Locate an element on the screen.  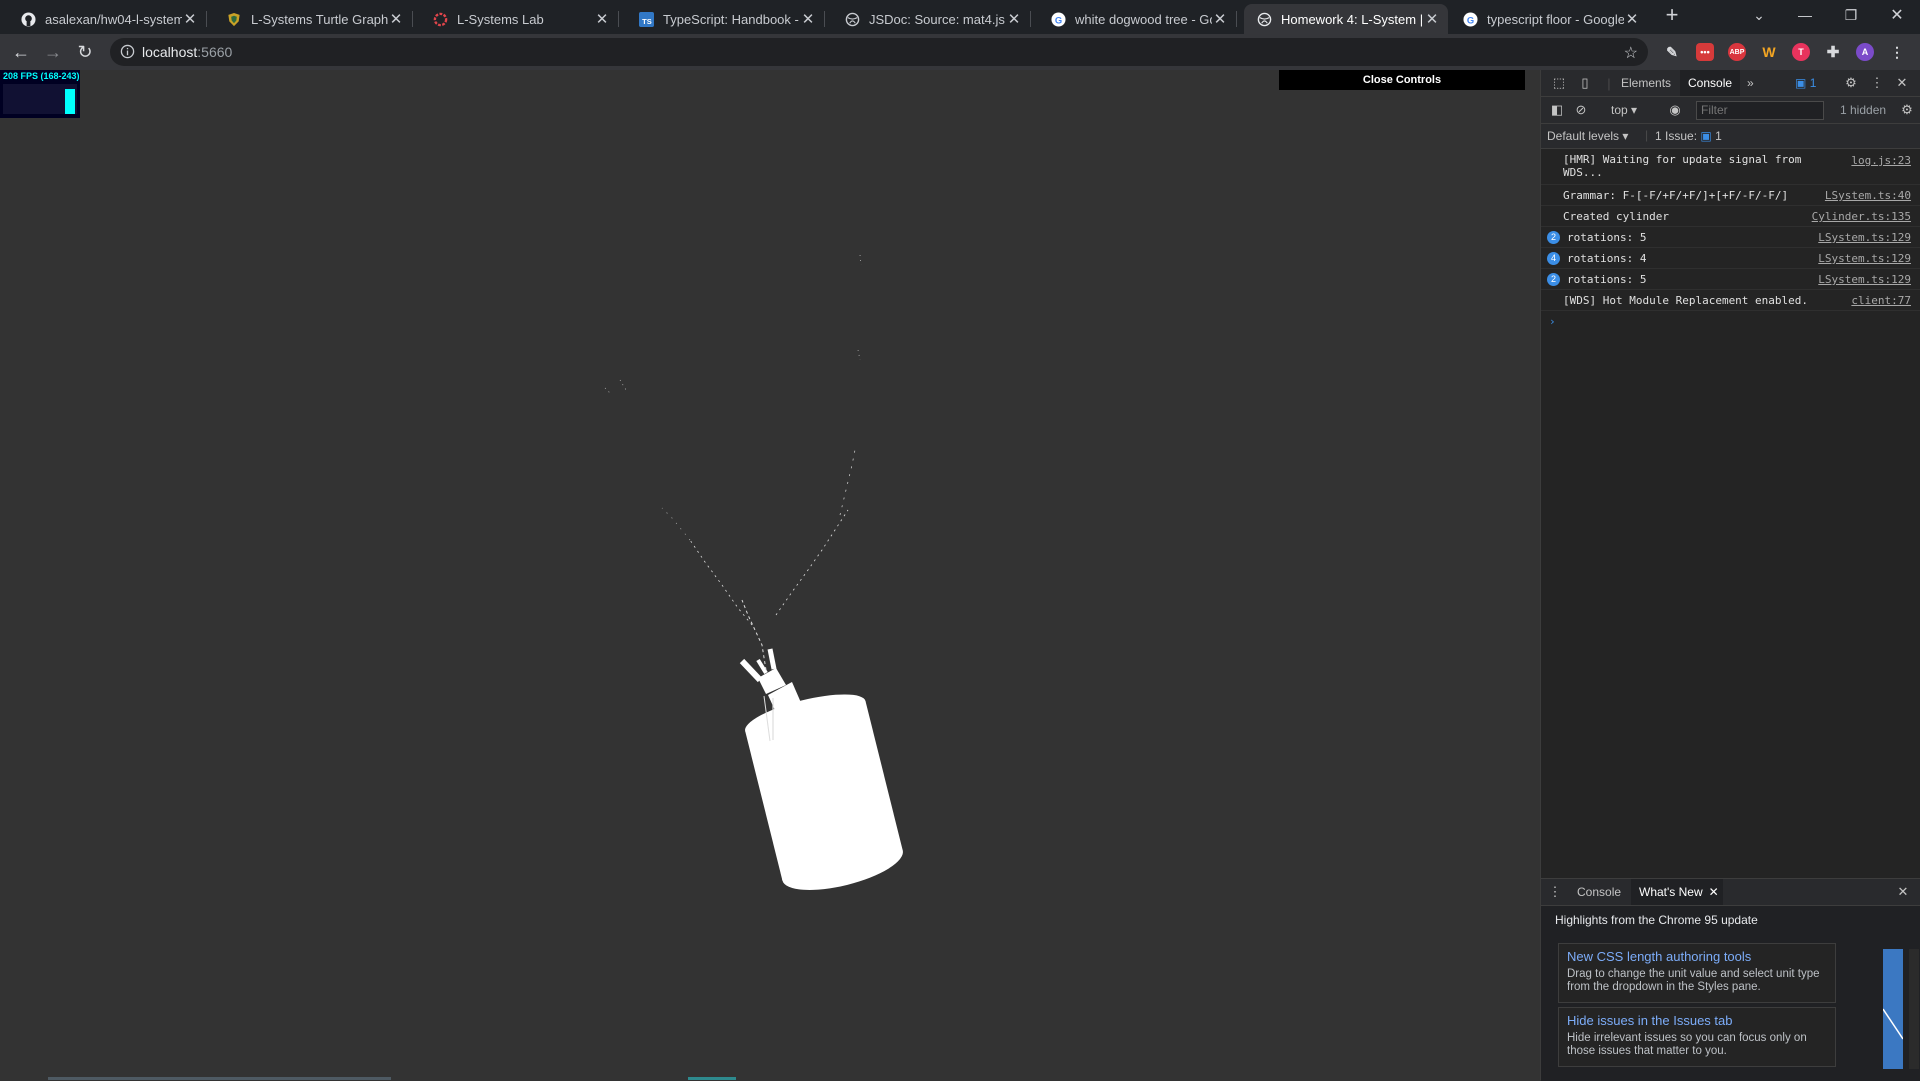
t-extension-icon: T is located at coordinates (1801, 52).